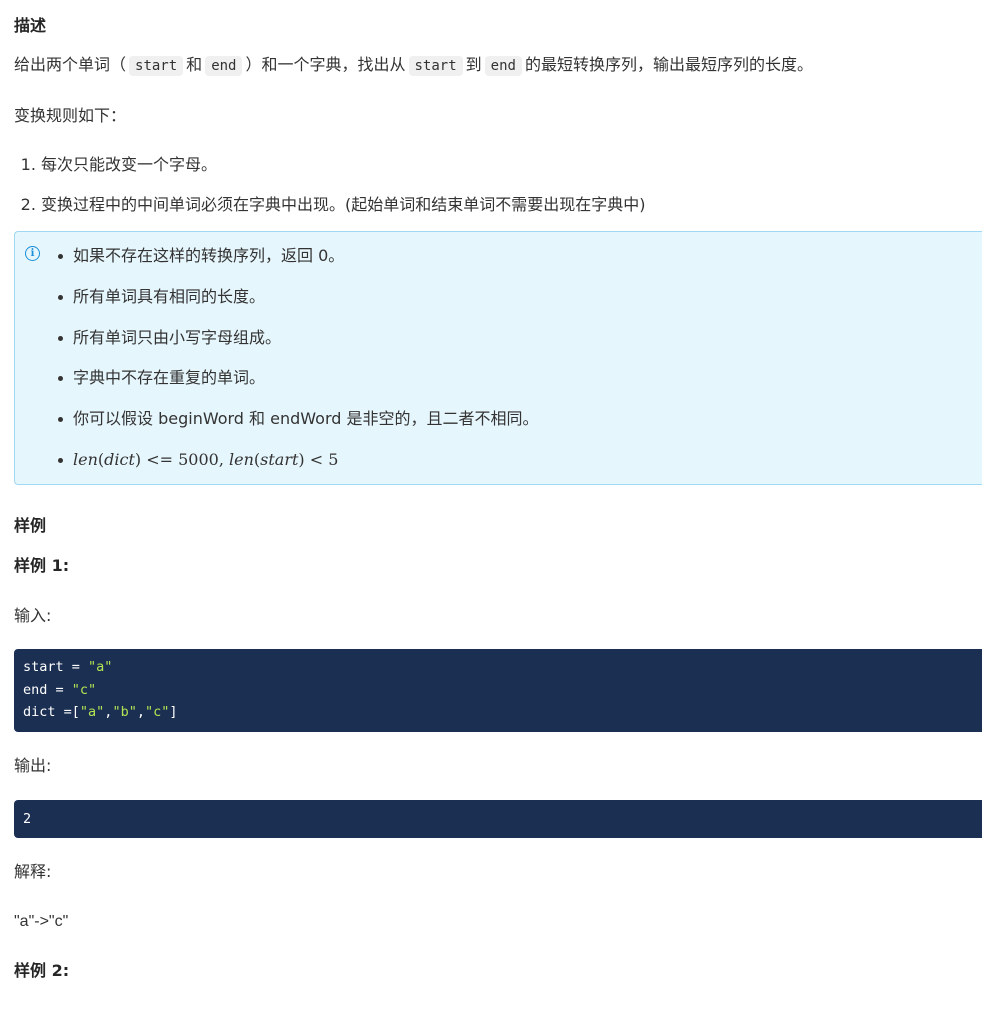 The height and width of the screenshot is (1013, 982). I want to click on notice-item-math: len(dict) <= 5000, len(start) < 5, so click(297, 460).